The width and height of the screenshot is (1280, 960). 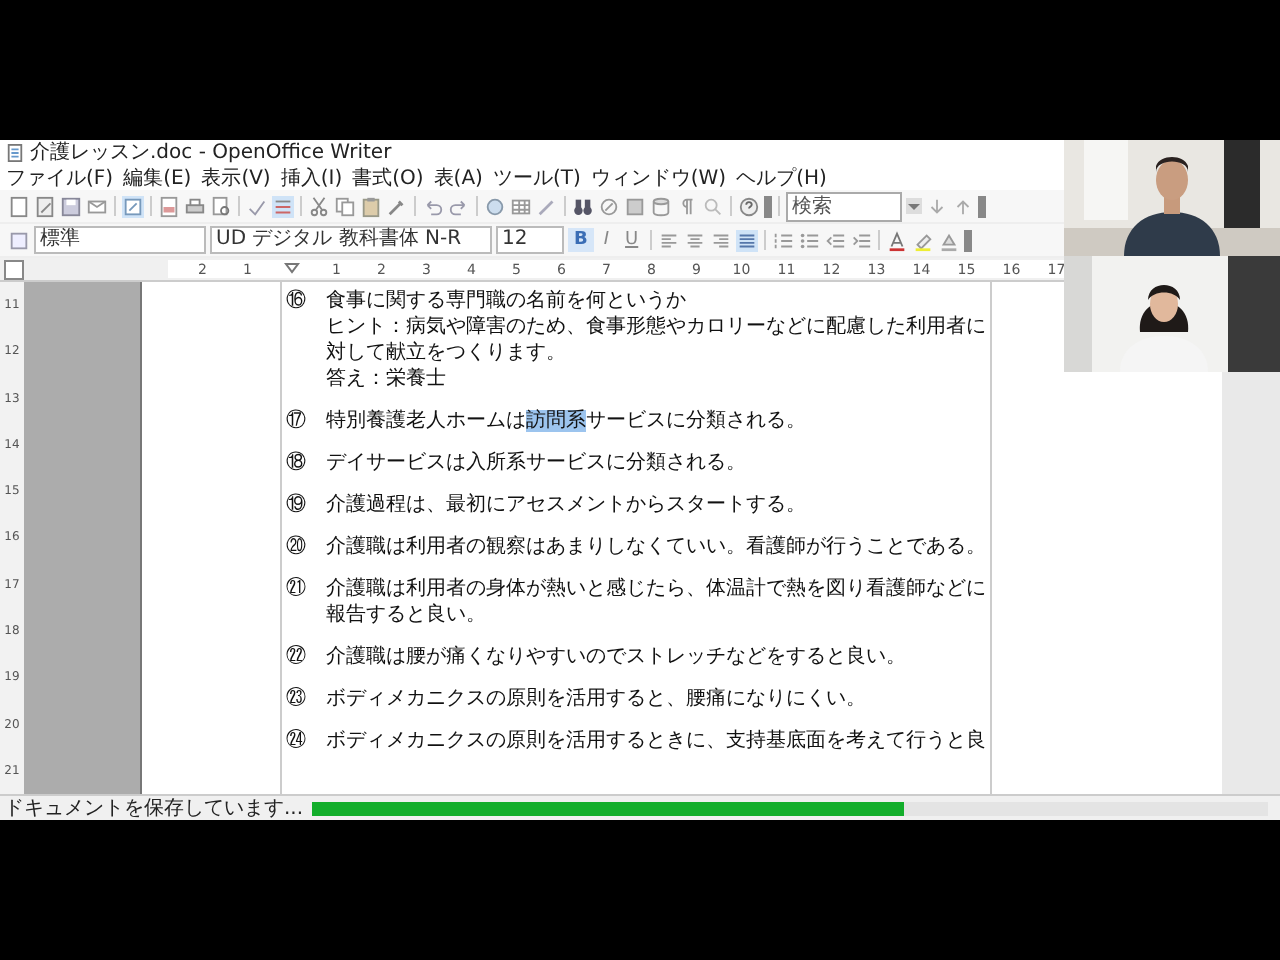 I want to click on question-text: ボディメカニクスの原則を活用するときに、支持基底面を考えて行うと良, so click(x=657, y=741).